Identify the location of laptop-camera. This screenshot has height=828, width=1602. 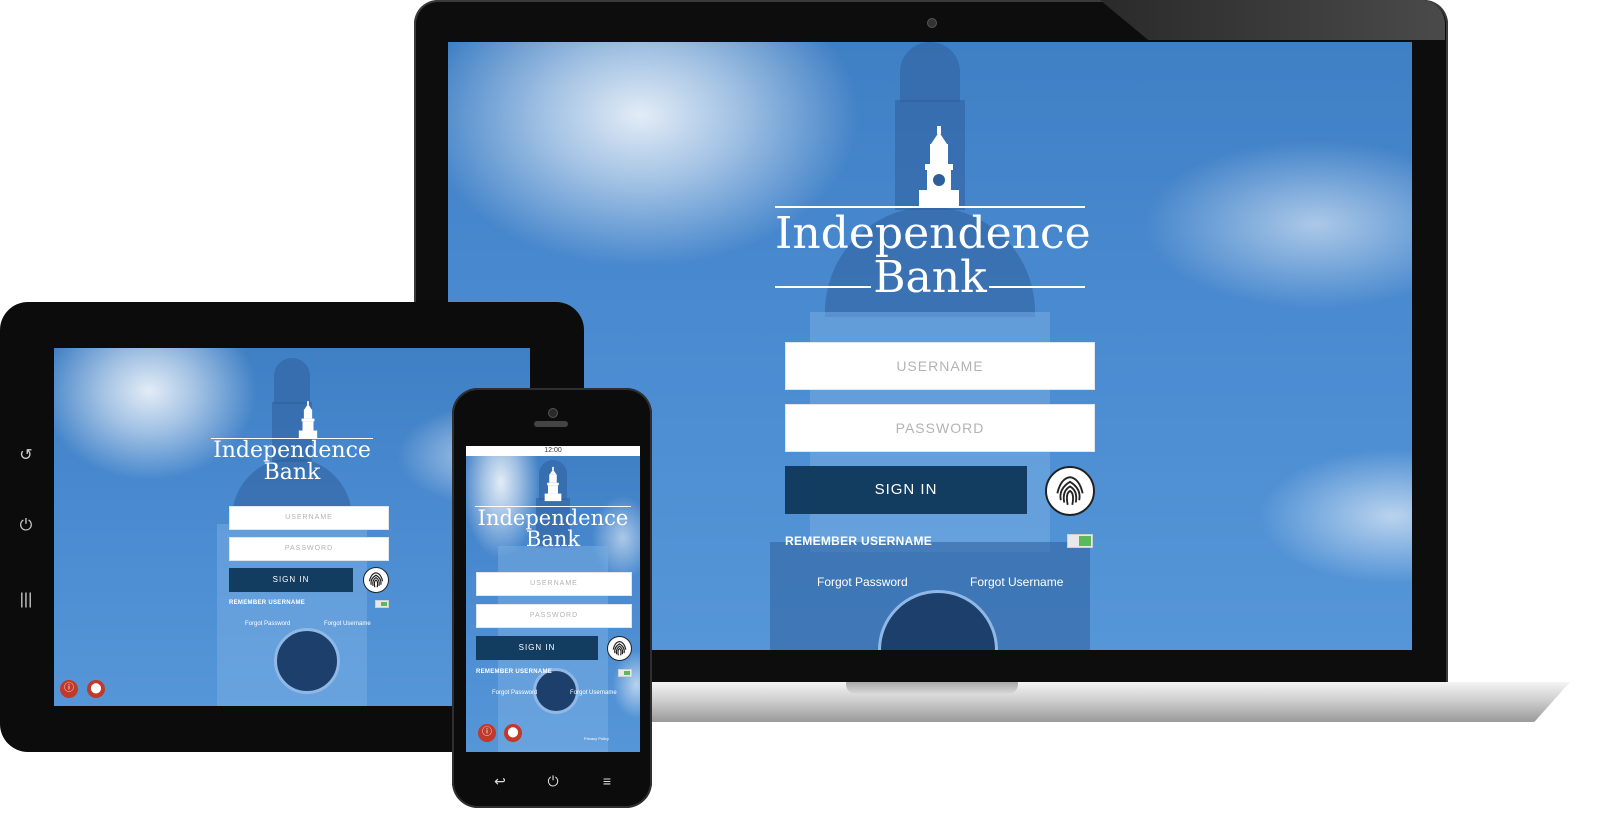
(932, 23).